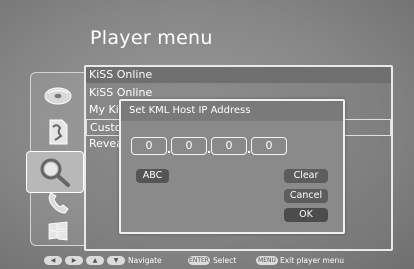 The image size is (414, 269). What do you see at coordinates (74, 260) in the screenshot?
I see `right-arrow-icon: ▶` at bounding box center [74, 260].